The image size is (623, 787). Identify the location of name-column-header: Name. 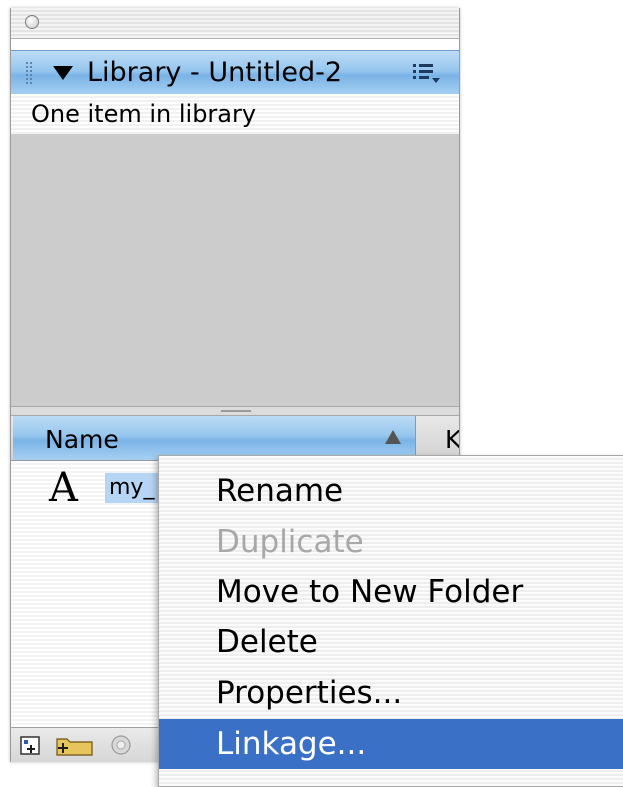
(214, 438).